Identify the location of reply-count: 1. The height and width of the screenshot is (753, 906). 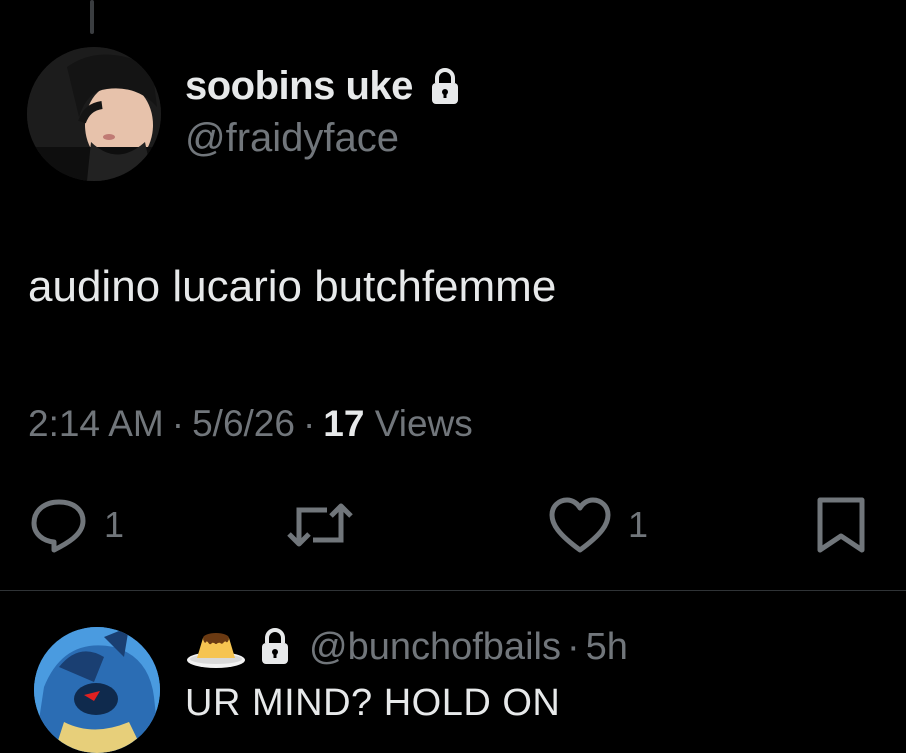
(114, 524).